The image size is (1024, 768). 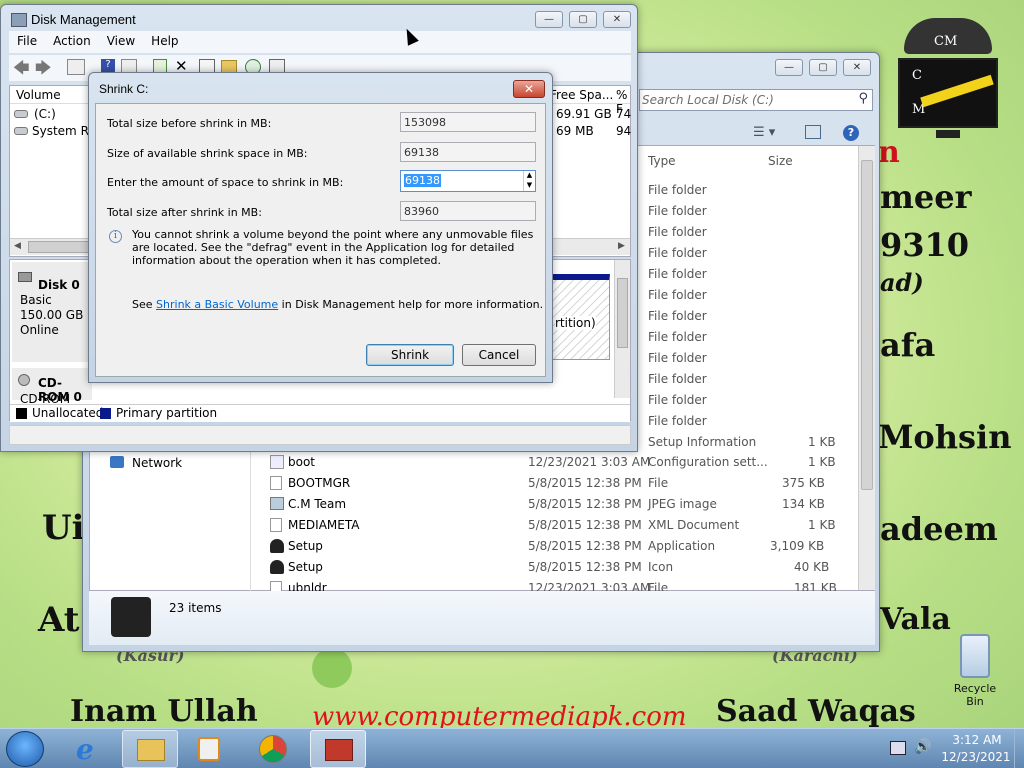 What do you see at coordinates (320, 42) in the screenshot?
I see `menu-bar: File Action View Help` at bounding box center [320, 42].